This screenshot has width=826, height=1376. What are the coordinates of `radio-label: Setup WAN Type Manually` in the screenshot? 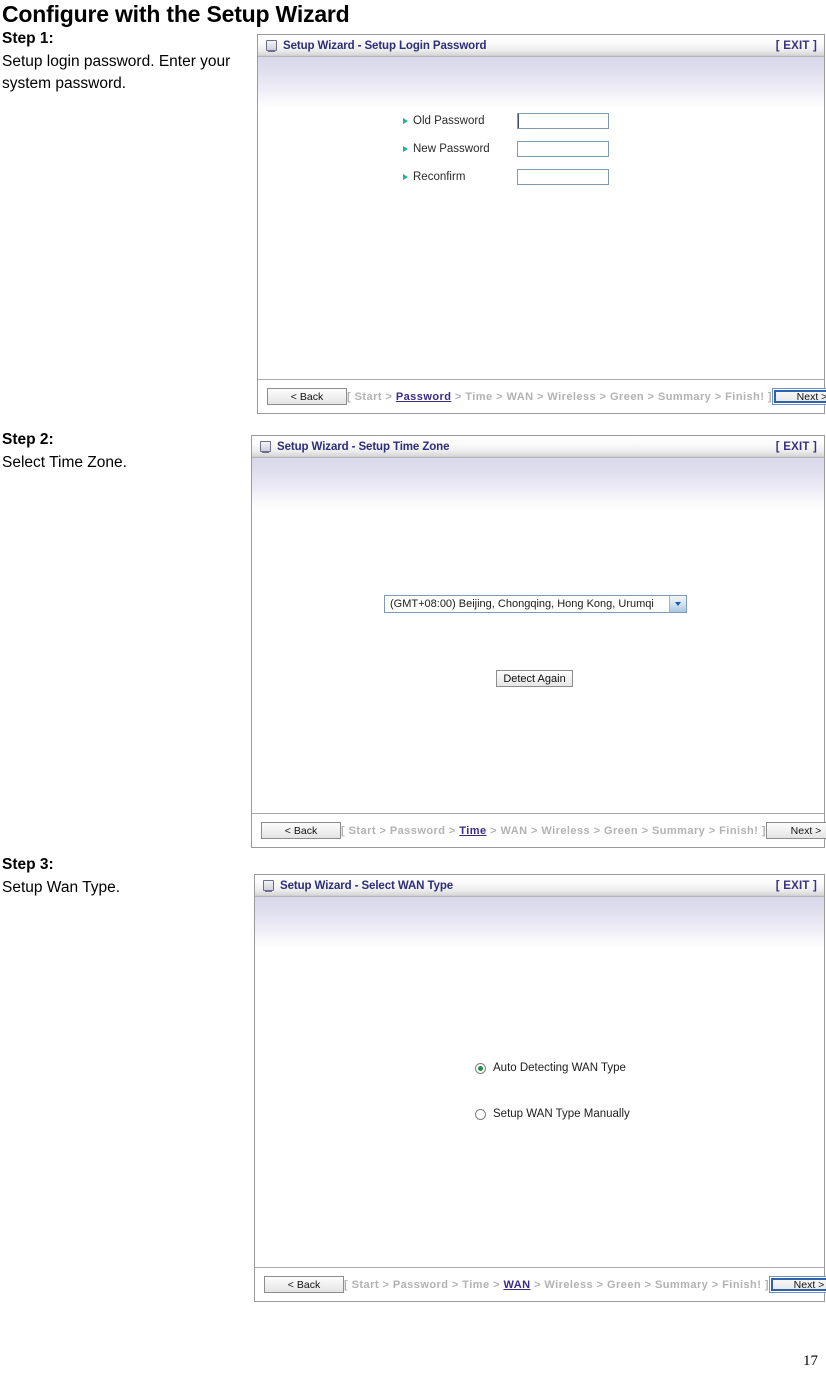 It's located at (561, 1114).